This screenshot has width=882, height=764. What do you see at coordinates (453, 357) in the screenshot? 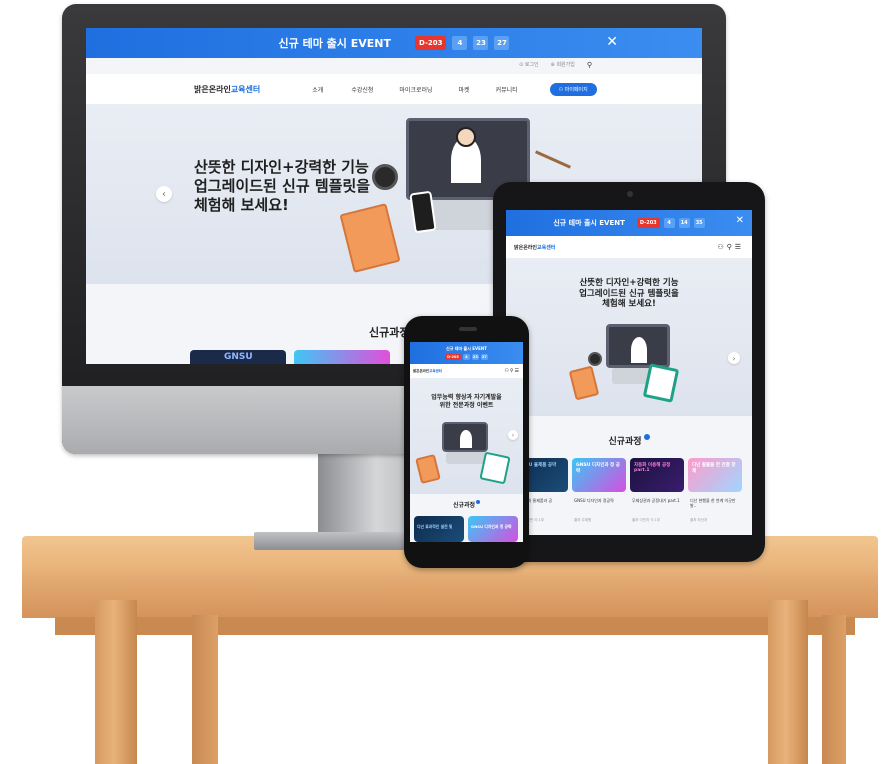
I see `phone-dday-badge: D-203` at bounding box center [453, 357].